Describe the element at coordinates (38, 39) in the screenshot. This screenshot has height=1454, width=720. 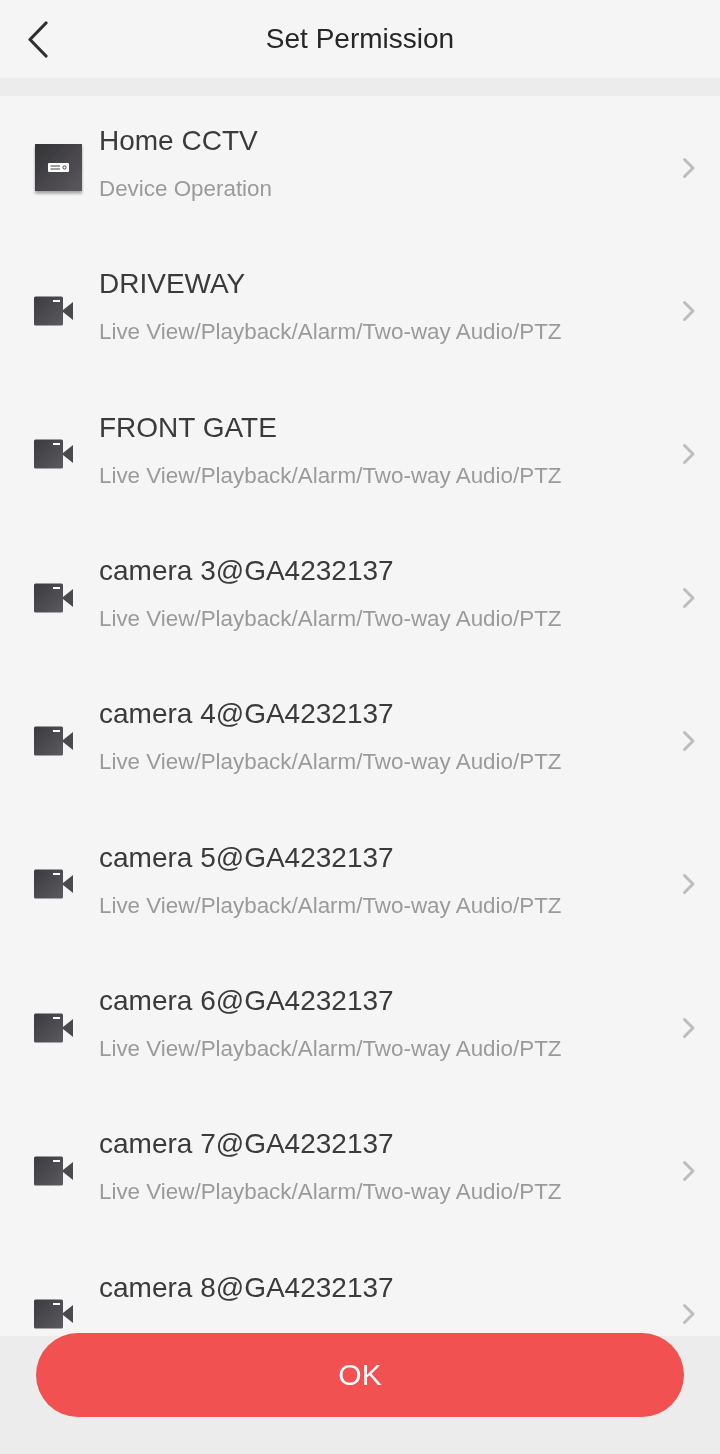
I see `back-icon` at that location.